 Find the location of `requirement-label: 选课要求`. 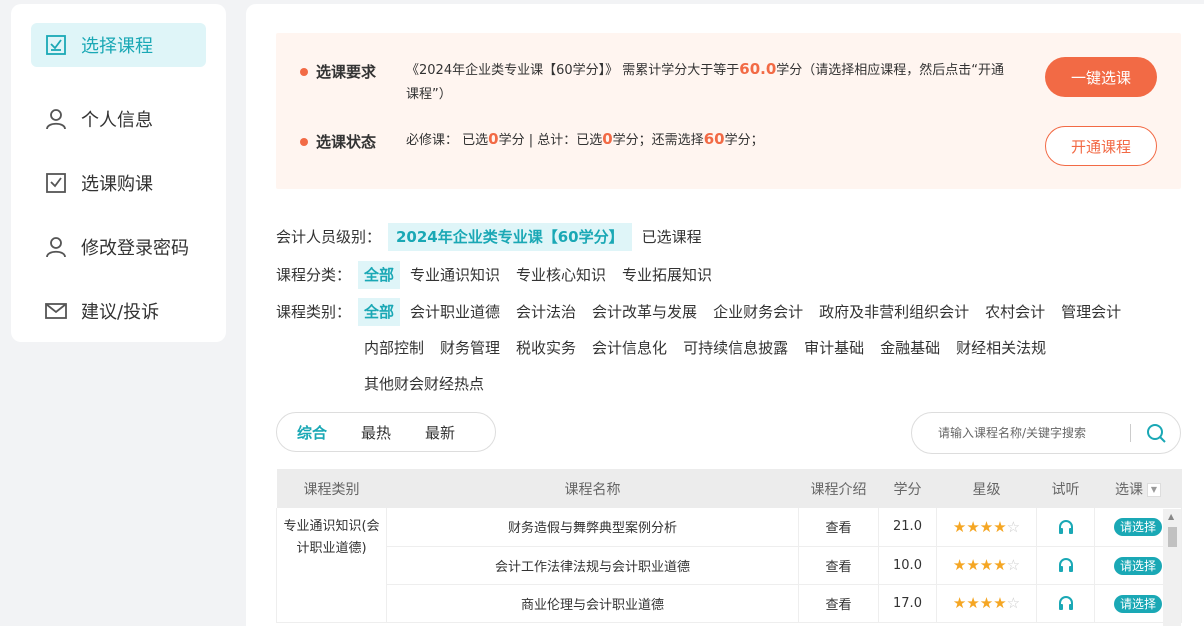

requirement-label: 选课要求 is located at coordinates (346, 72).